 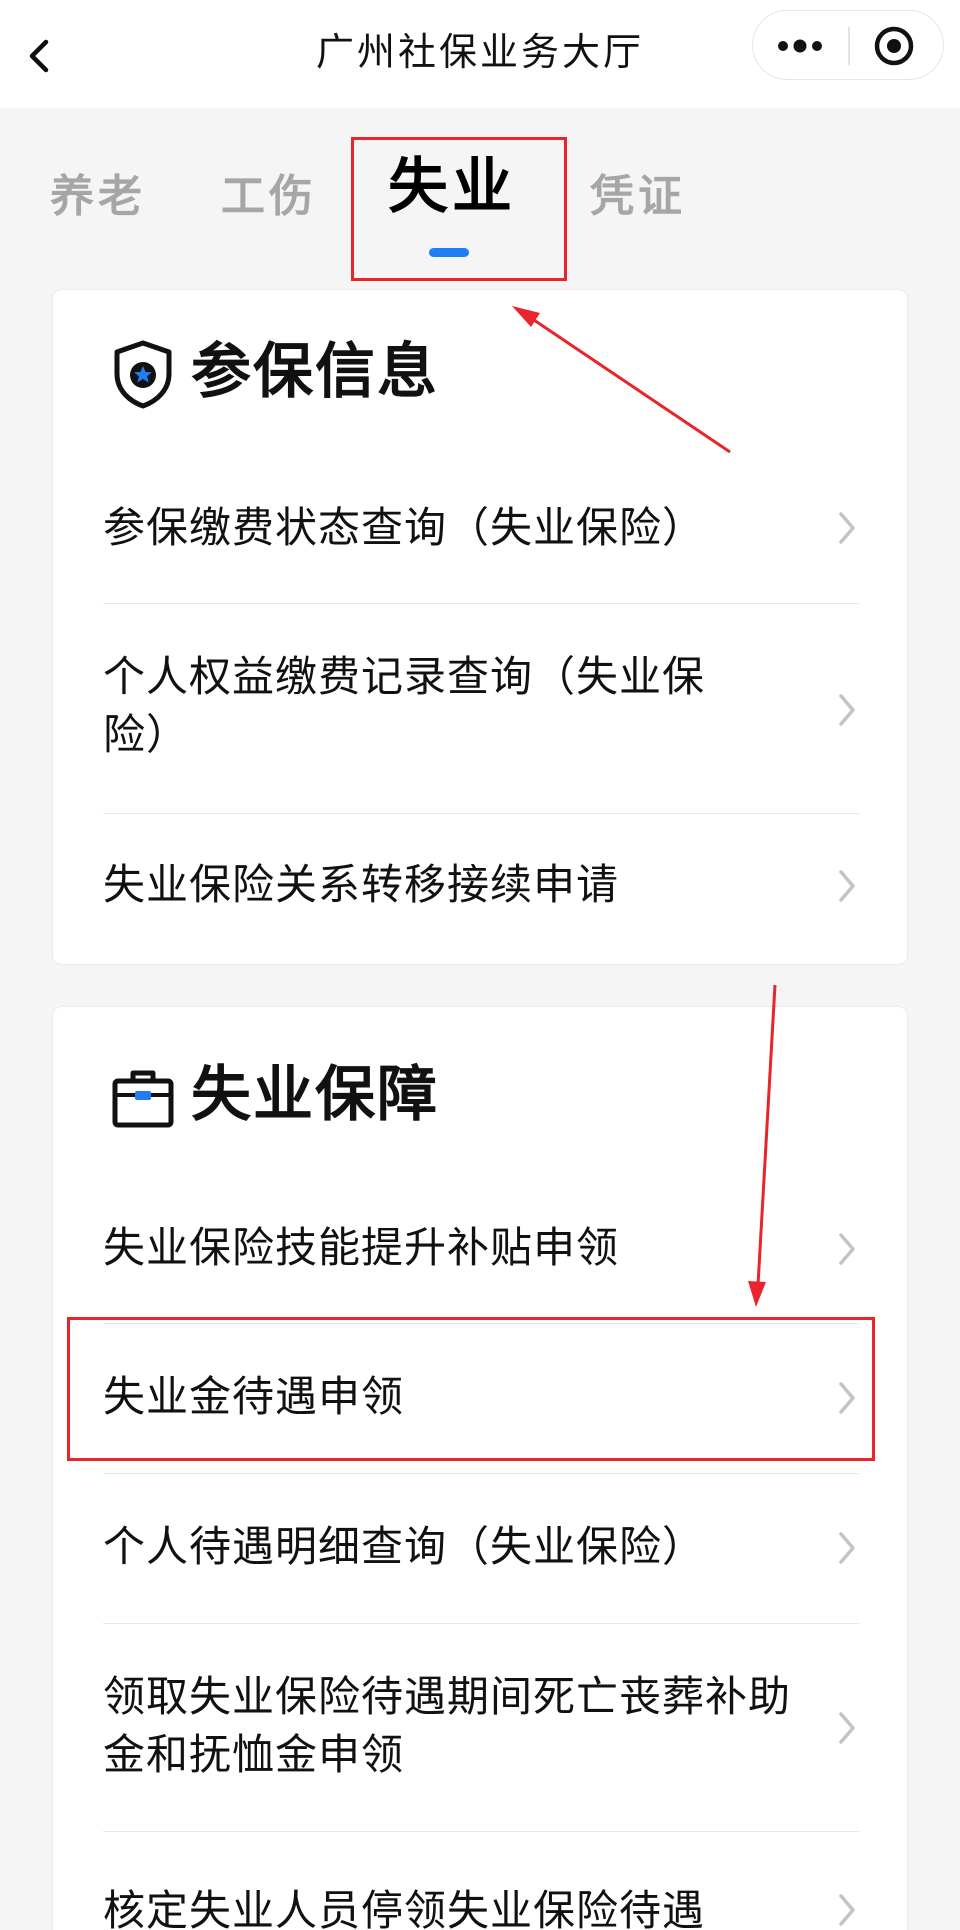 I want to click on list-item-label: 参保缴费状态查询（失业保险）, so click(x=404, y=527).